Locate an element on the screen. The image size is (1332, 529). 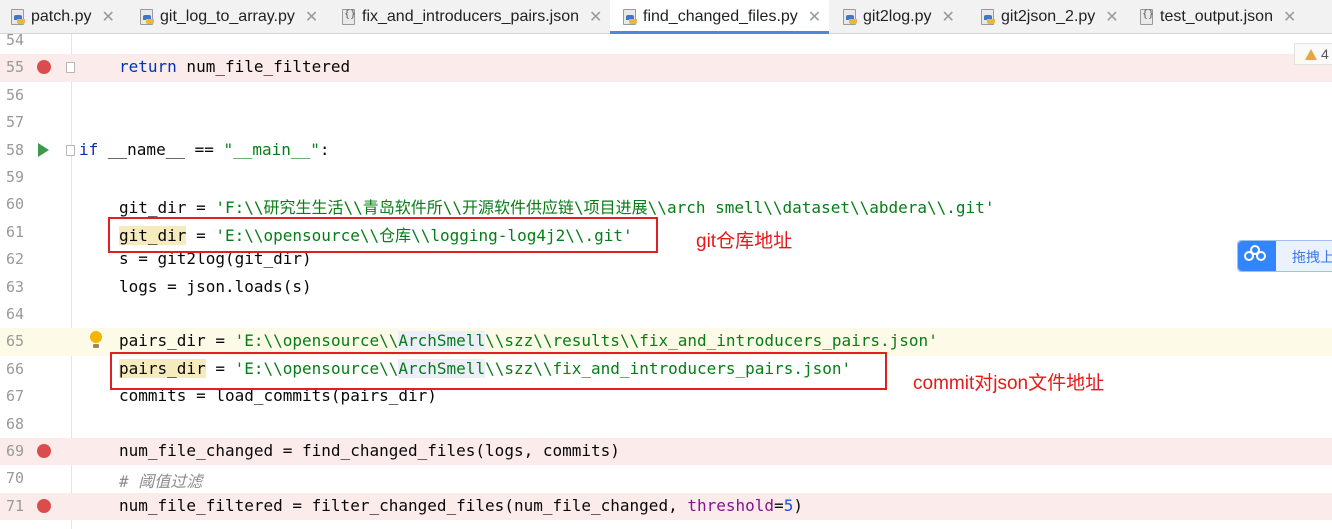
line-number: 55 is located at coordinates (14, 67).